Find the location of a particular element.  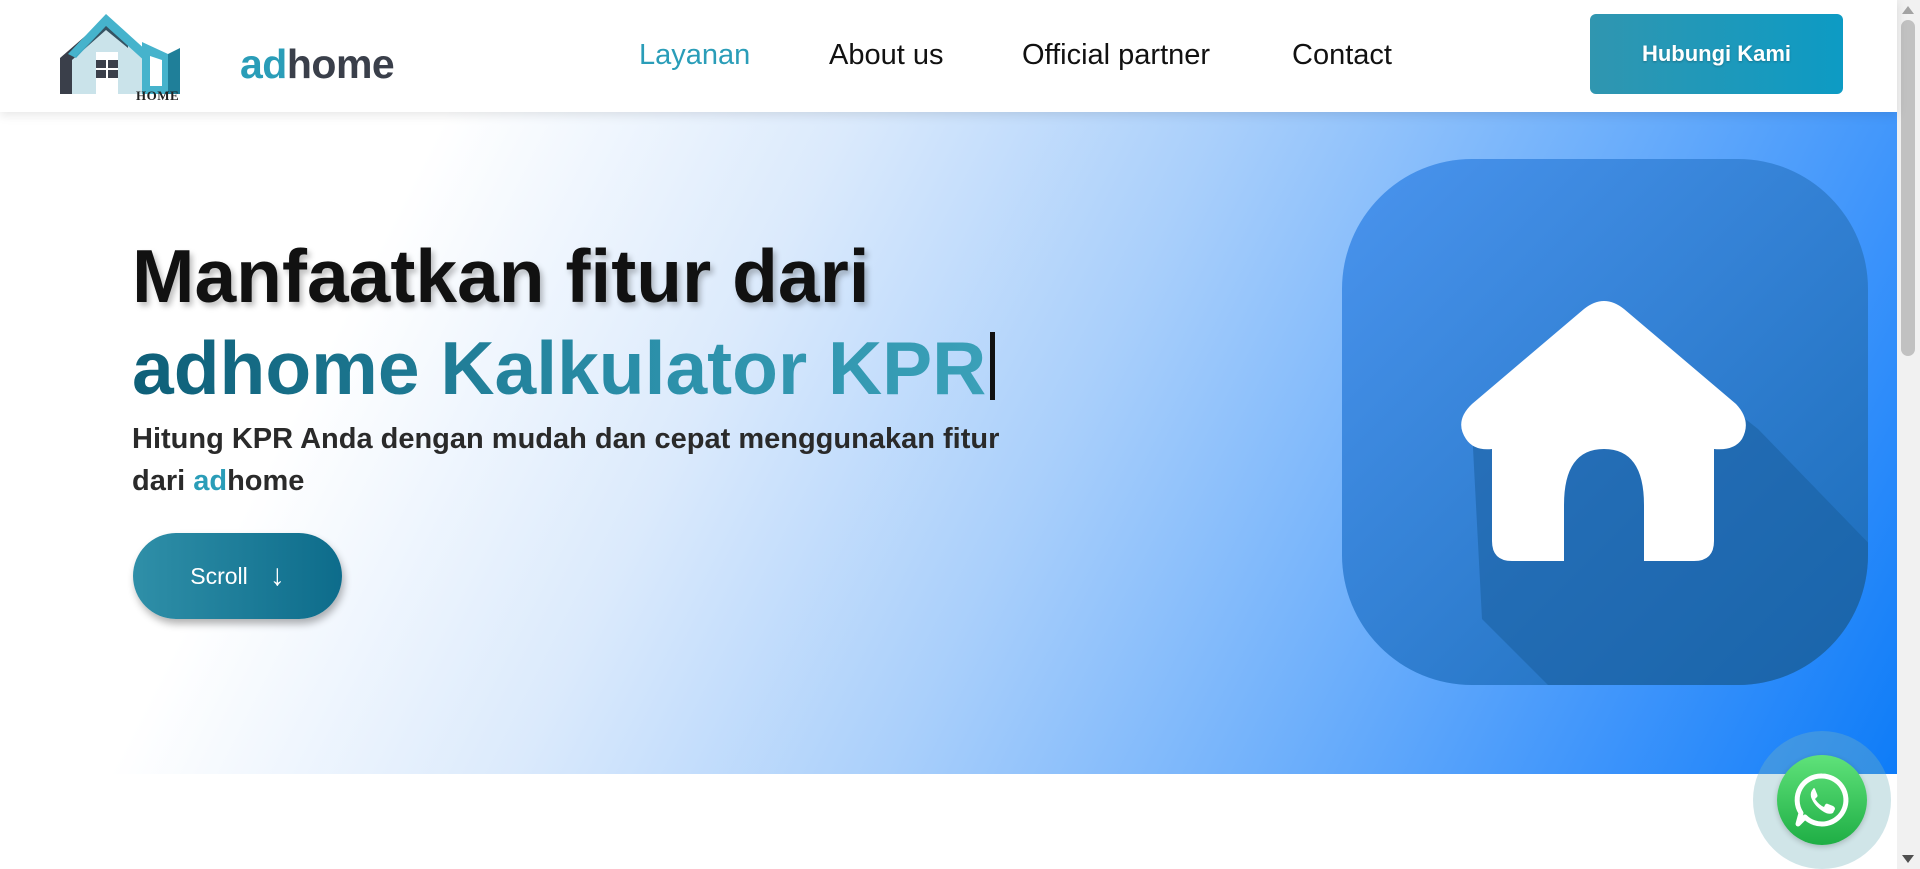

logo-wordmark: adhome is located at coordinates (317, 64).